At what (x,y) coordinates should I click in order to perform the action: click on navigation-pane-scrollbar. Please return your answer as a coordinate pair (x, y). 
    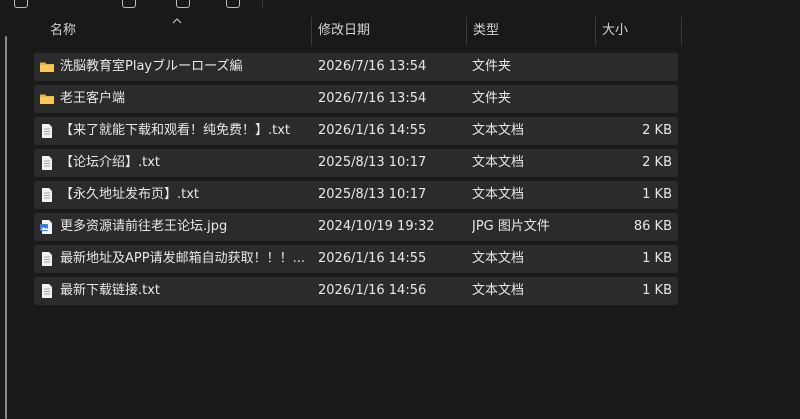
    Looking at the image, I should click on (6, 227).